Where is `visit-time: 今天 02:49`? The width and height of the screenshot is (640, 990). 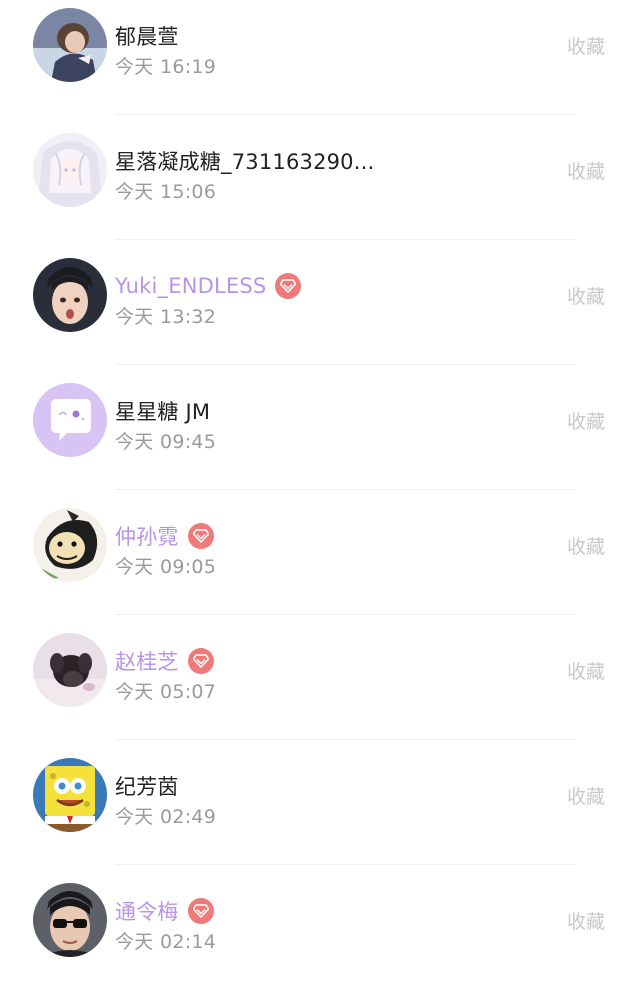
visit-time: 今天 02:49 is located at coordinates (166, 817).